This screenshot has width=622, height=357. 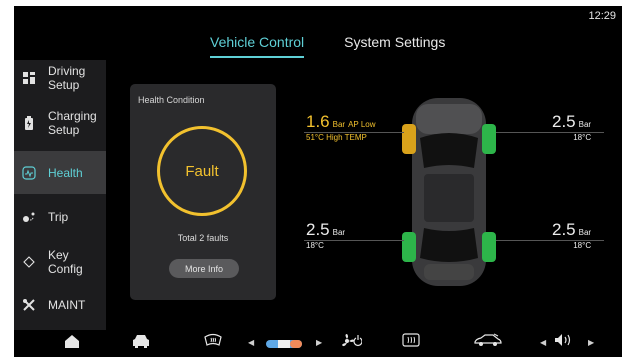 I want to click on home-icon, so click(x=72, y=341).